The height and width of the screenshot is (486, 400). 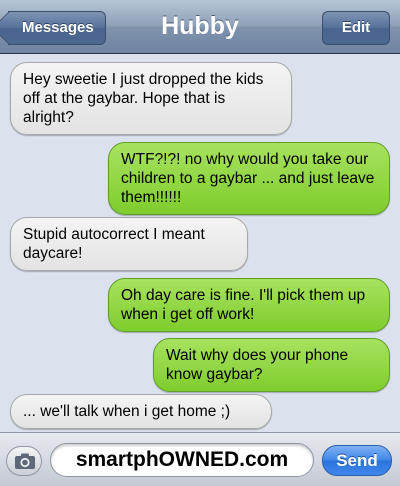 What do you see at coordinates (356, 28) in the screenshot?
I see `edit-button: Edit` at bounding box center [356, 28].